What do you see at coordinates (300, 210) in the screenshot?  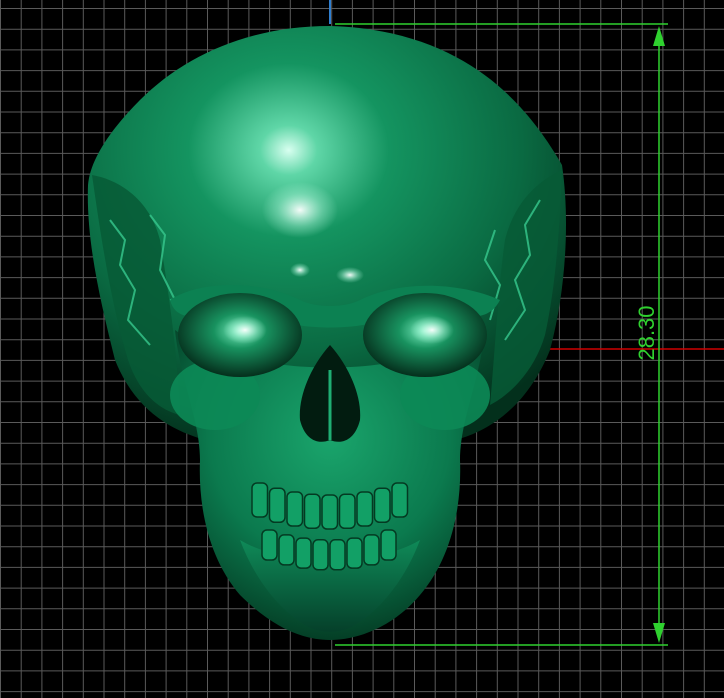 I see `skull-specular-highlight` at bounding box center [300, 210].